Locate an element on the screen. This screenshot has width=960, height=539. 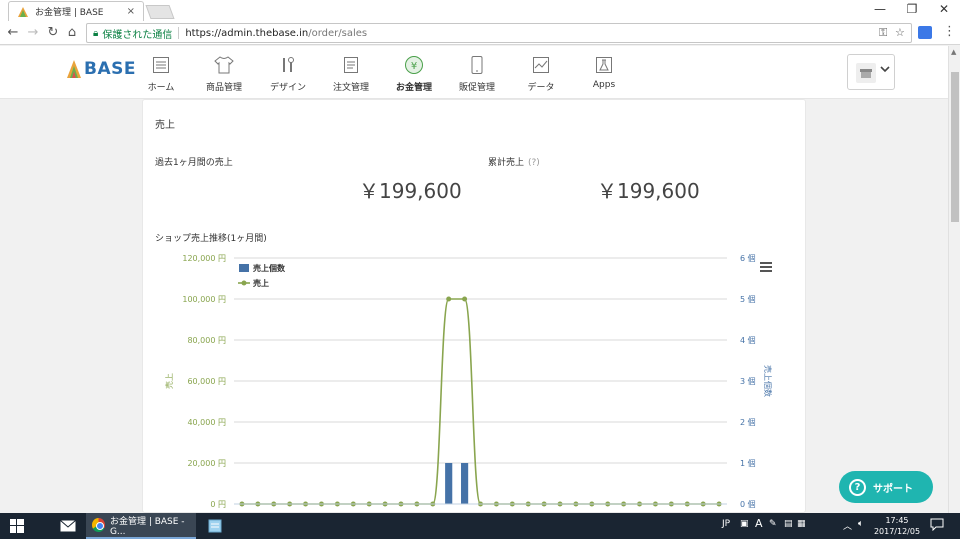
document-icon is located at coordinates (351, 65).